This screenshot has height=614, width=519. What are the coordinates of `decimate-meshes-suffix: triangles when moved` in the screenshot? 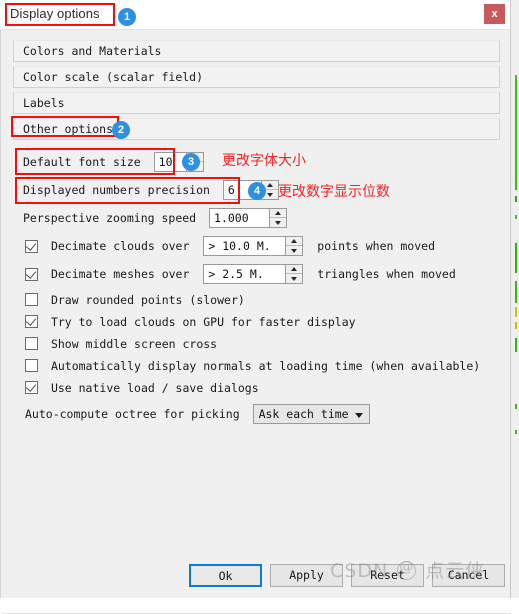 It's located at (386, 274).